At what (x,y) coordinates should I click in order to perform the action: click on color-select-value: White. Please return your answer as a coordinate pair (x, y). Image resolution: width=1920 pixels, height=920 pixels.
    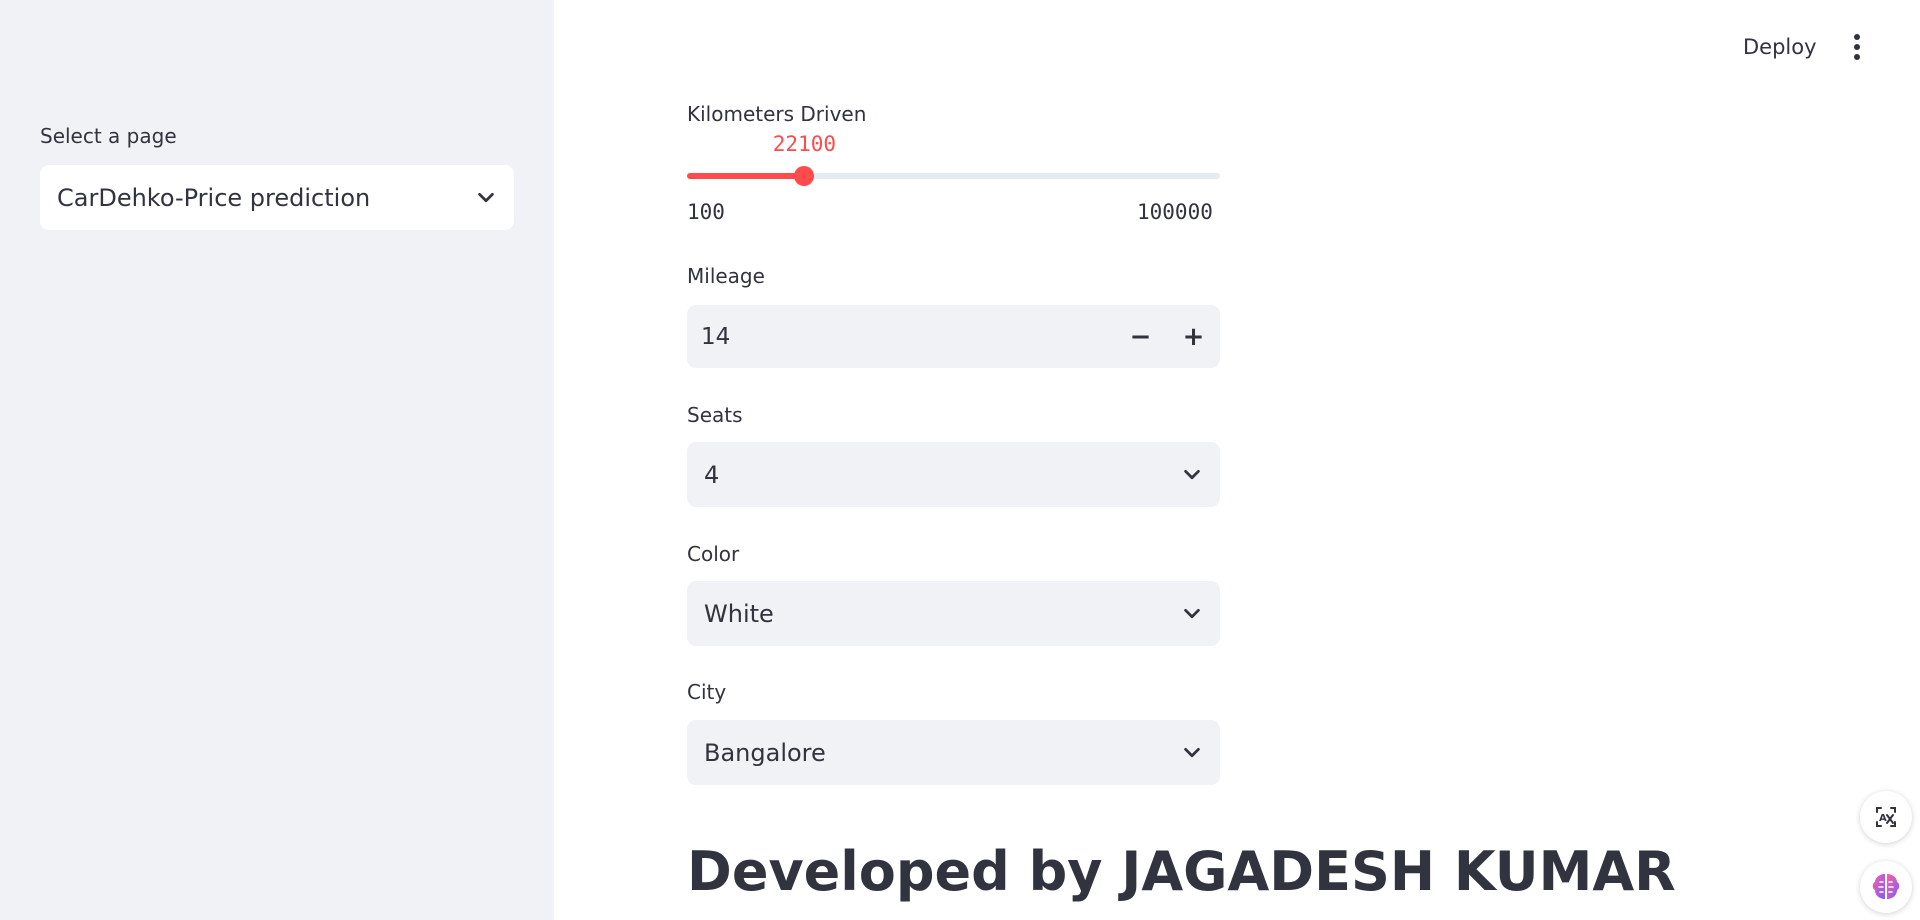
    Looking at the image, I should click on (739, 613).